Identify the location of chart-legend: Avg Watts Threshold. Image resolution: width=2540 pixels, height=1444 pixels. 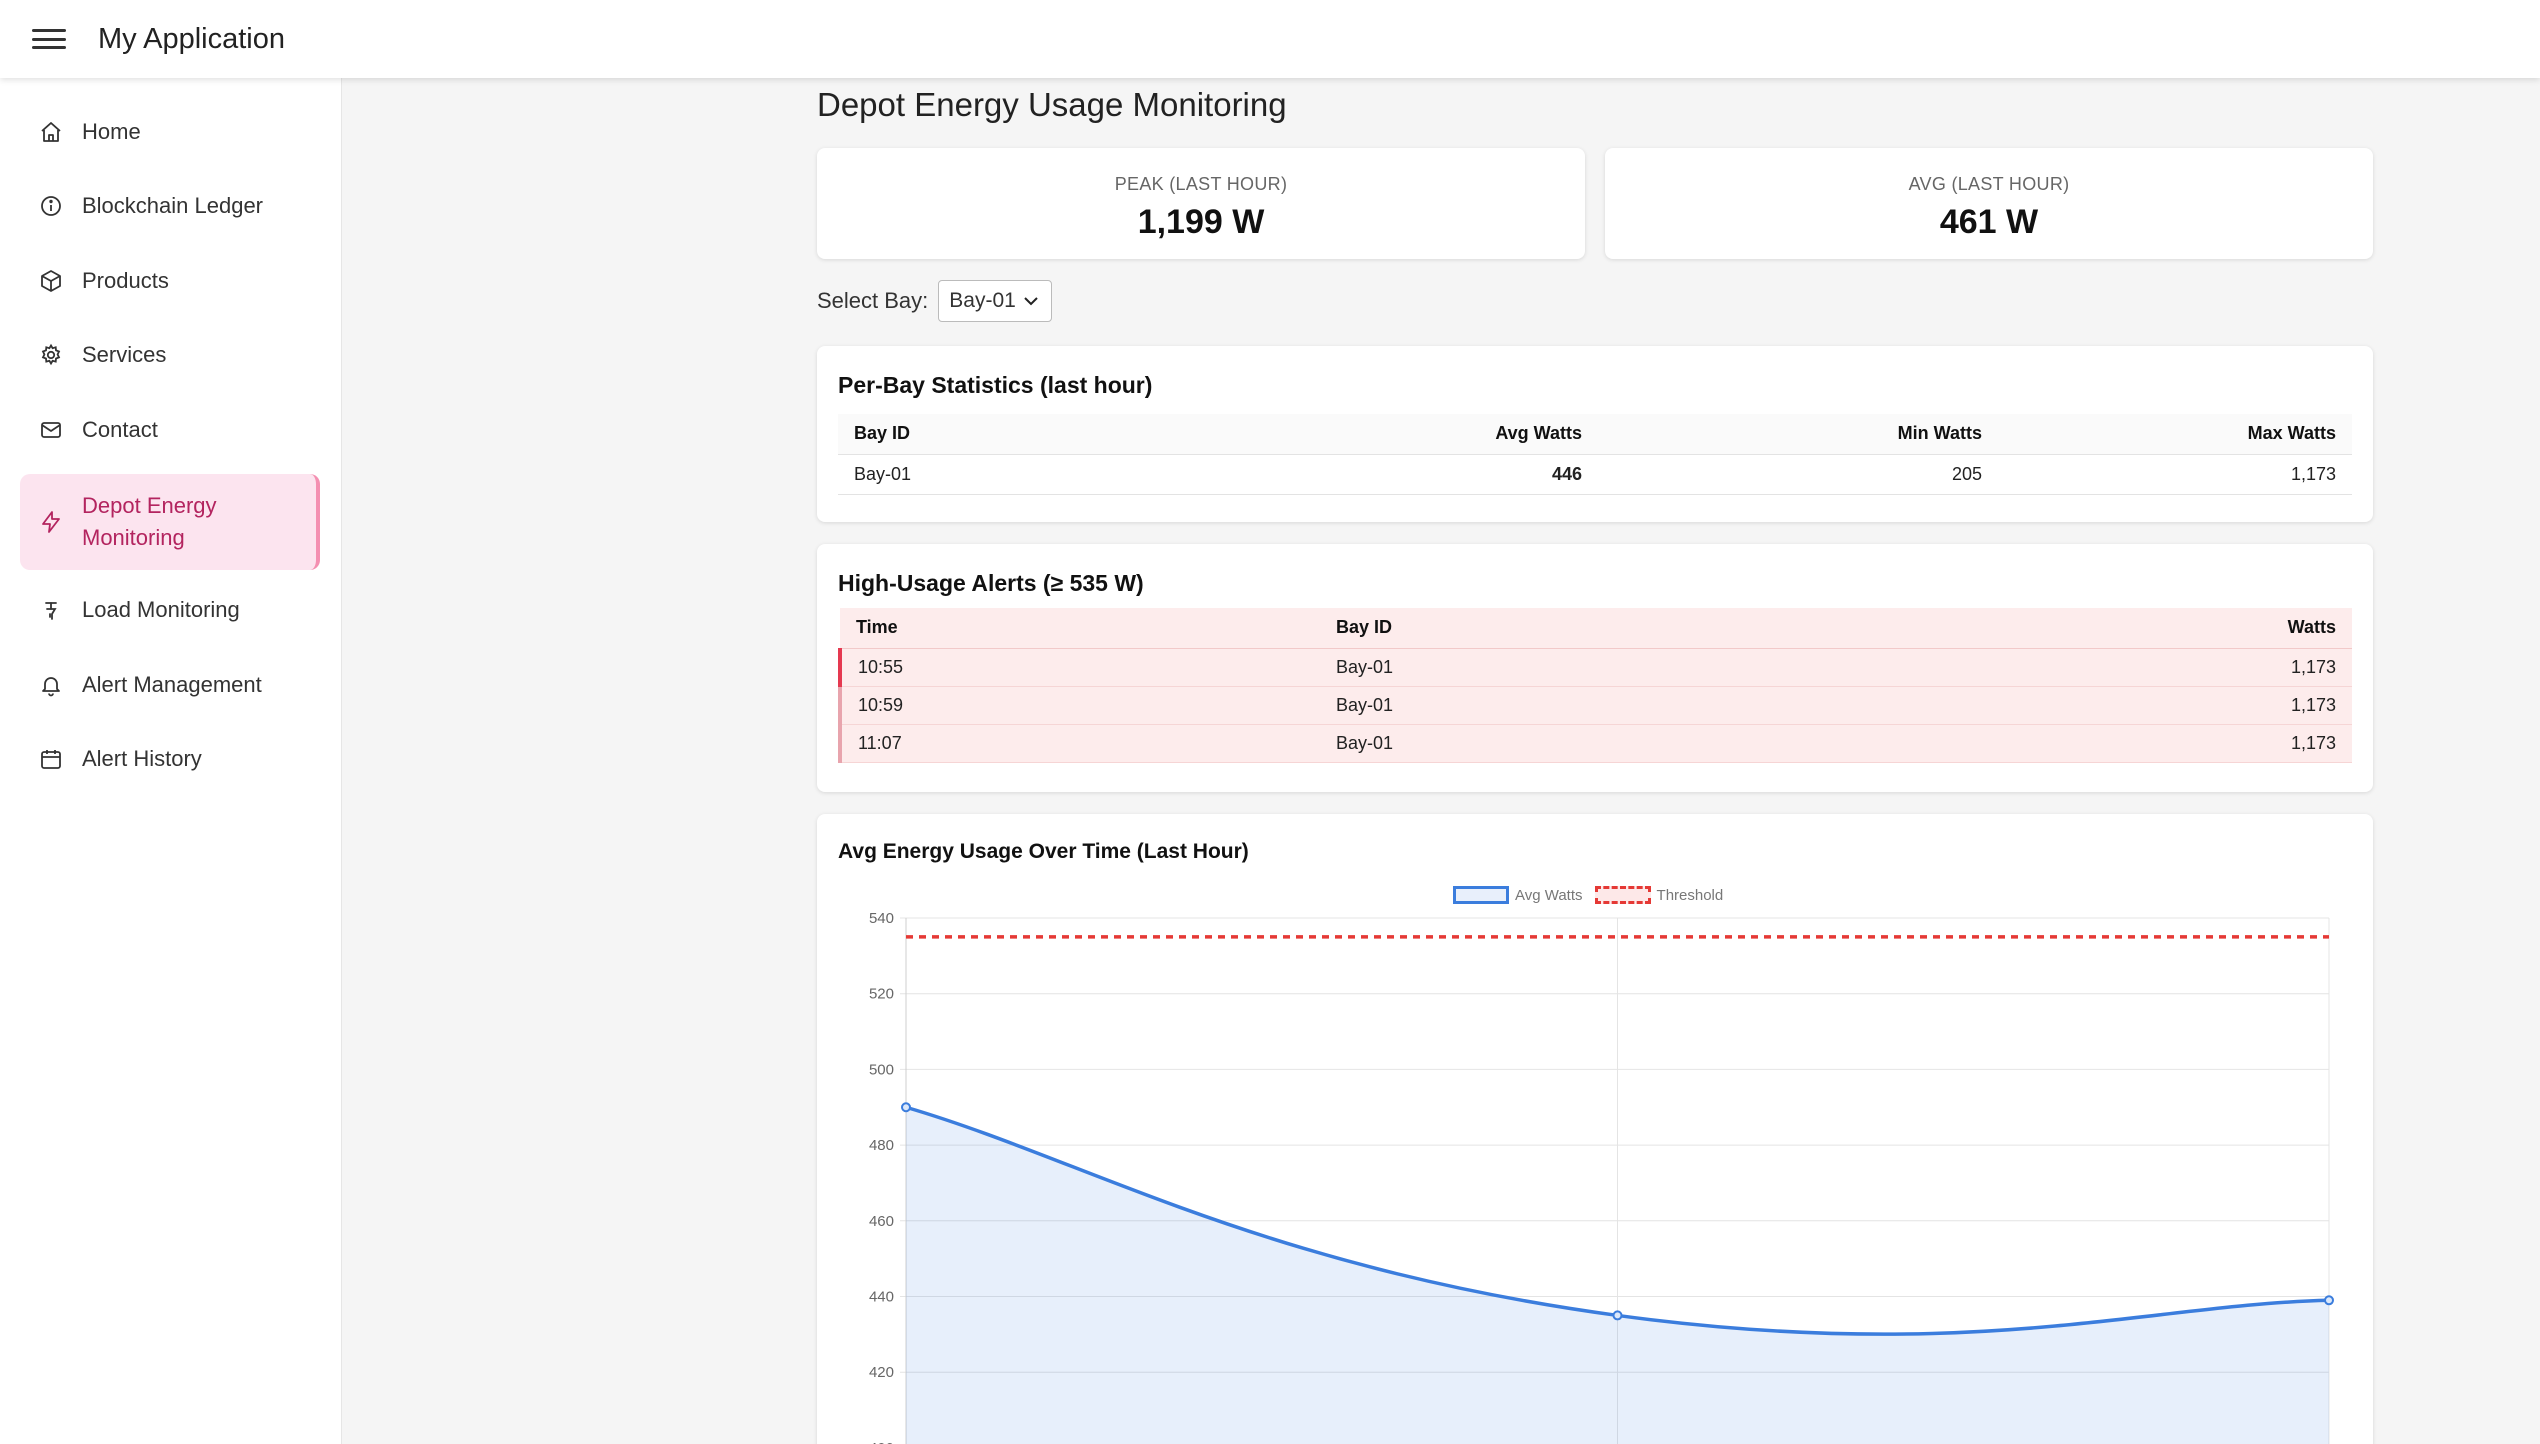
(1588, 895).